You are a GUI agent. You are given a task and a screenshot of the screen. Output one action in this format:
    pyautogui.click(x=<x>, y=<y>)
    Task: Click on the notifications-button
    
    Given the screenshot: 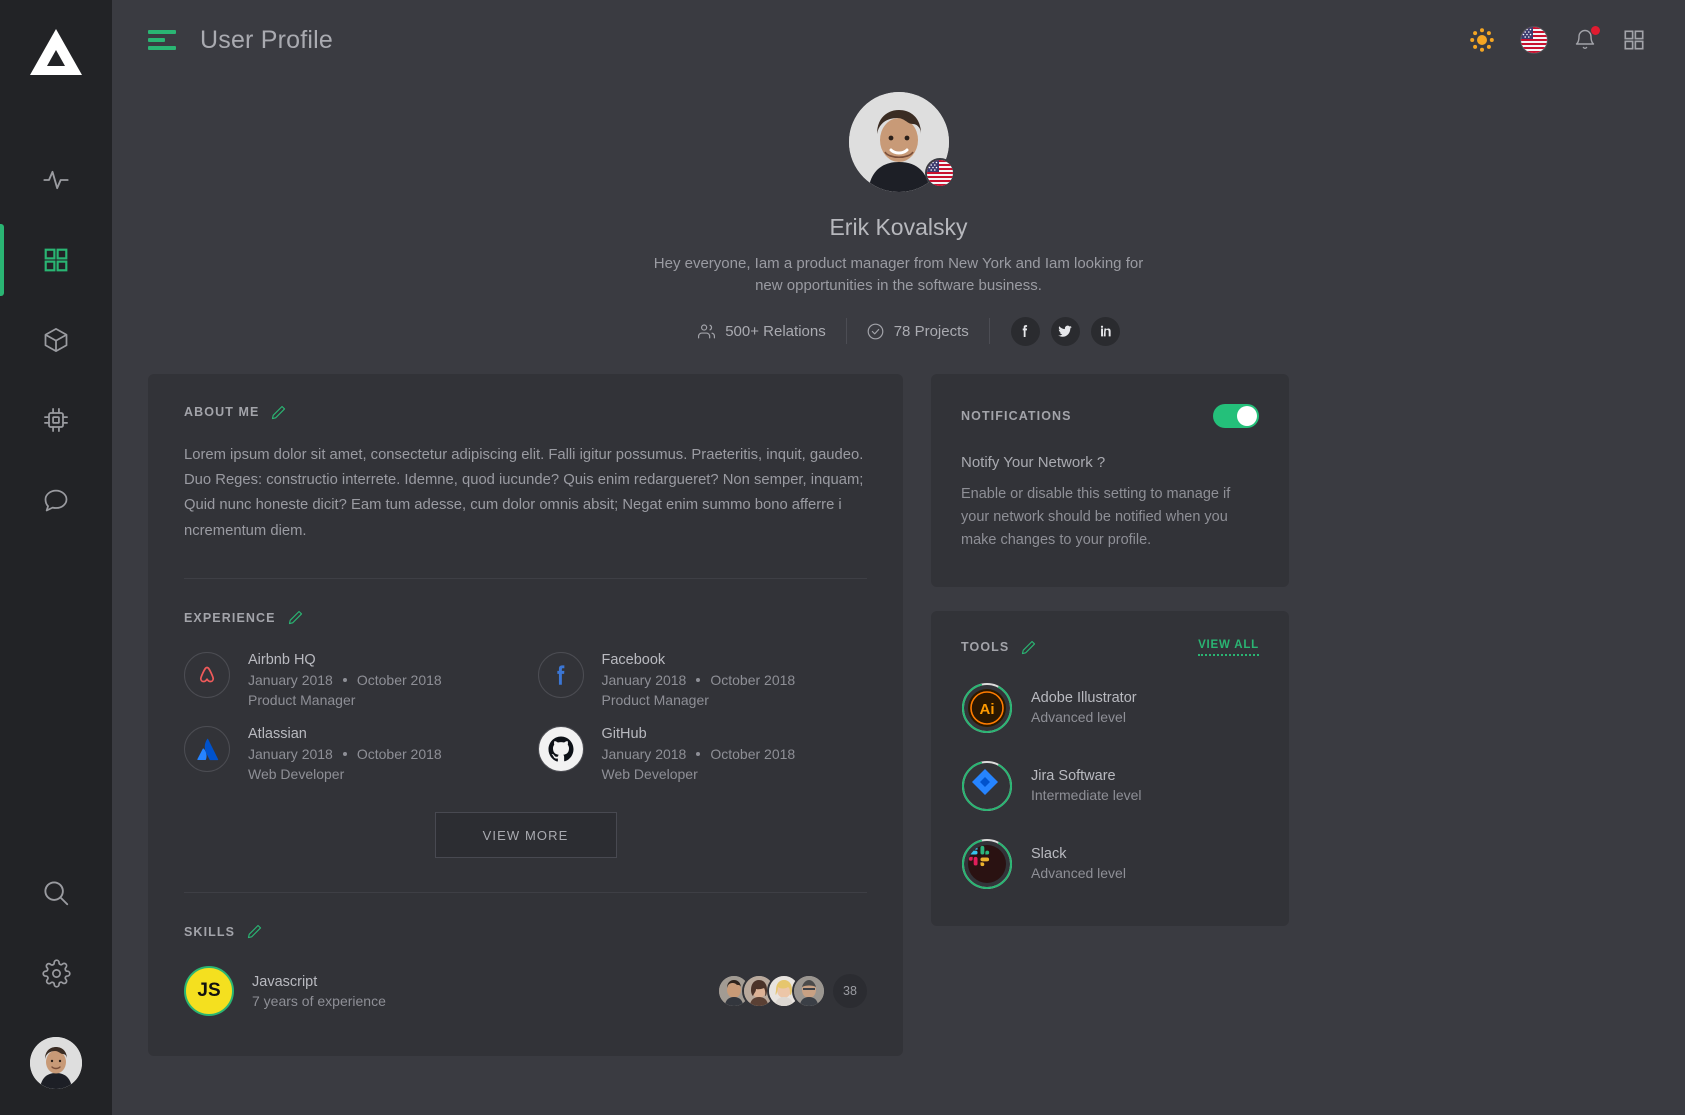 What is the action you would take?
    pyautogui.click(x=1586, y=39)
    